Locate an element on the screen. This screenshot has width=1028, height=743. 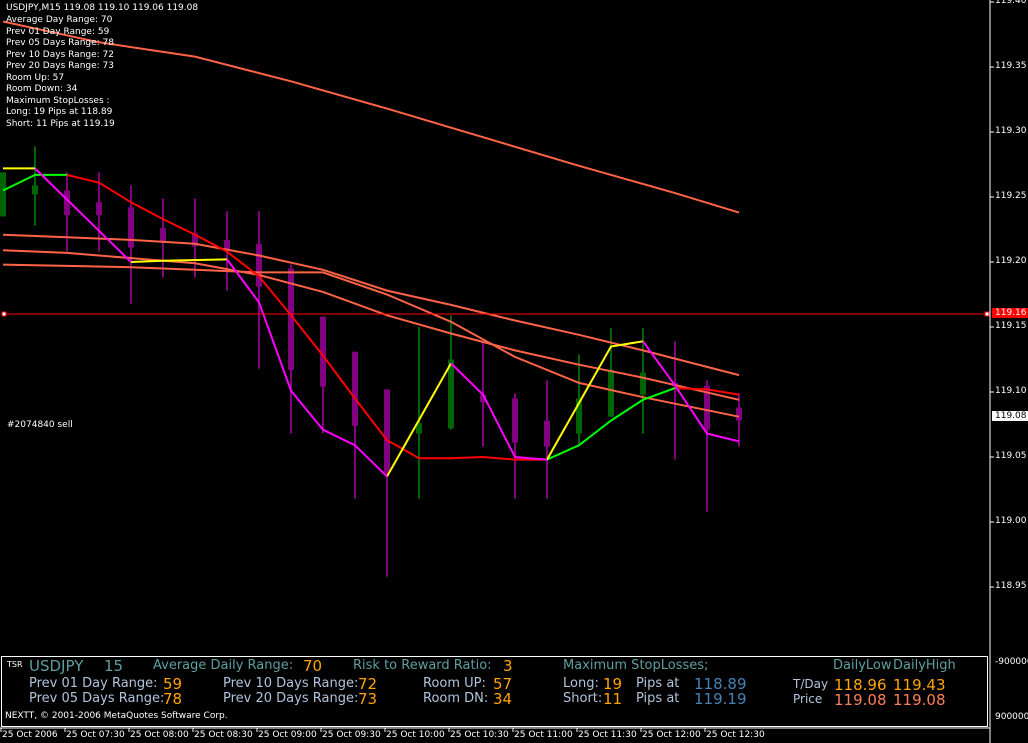
hline-price-label: 119.16 is located at coordinates (1010, 313).